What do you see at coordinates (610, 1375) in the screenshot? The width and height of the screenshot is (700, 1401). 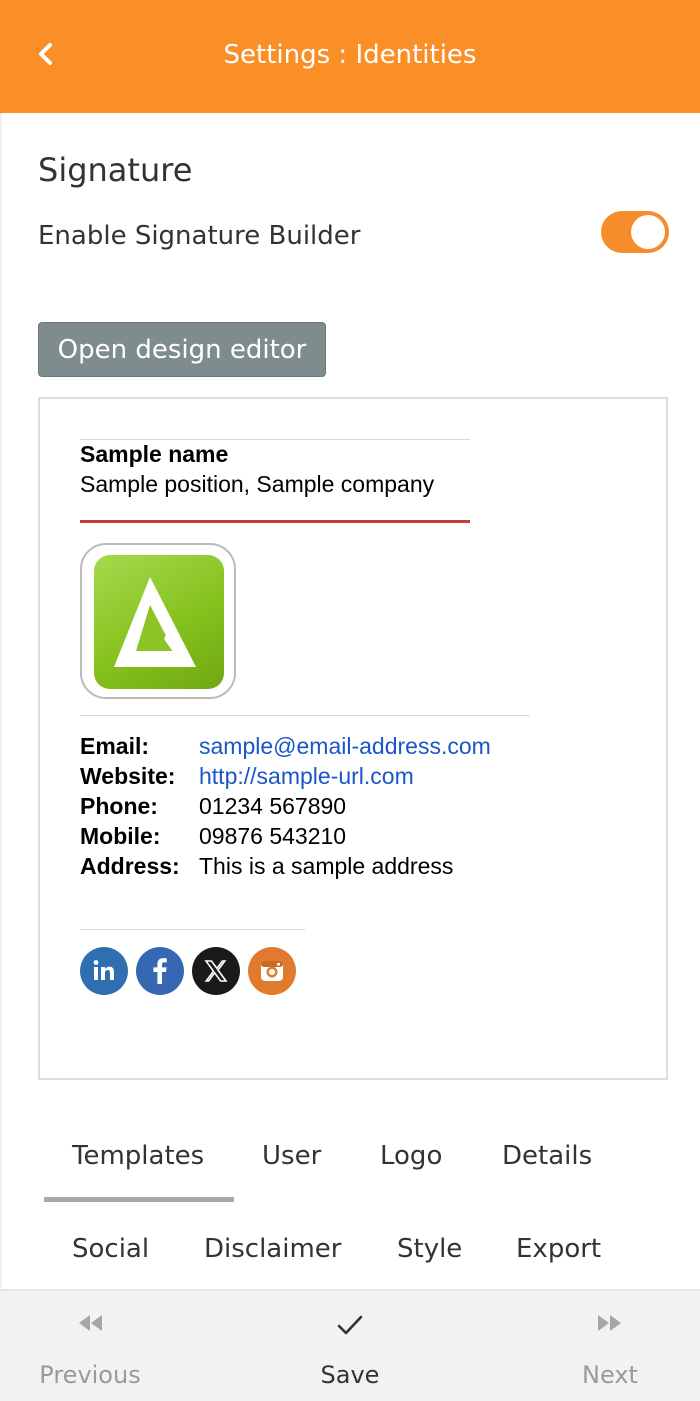 I see `next-label: Next` at bounding box center [610, 1375].